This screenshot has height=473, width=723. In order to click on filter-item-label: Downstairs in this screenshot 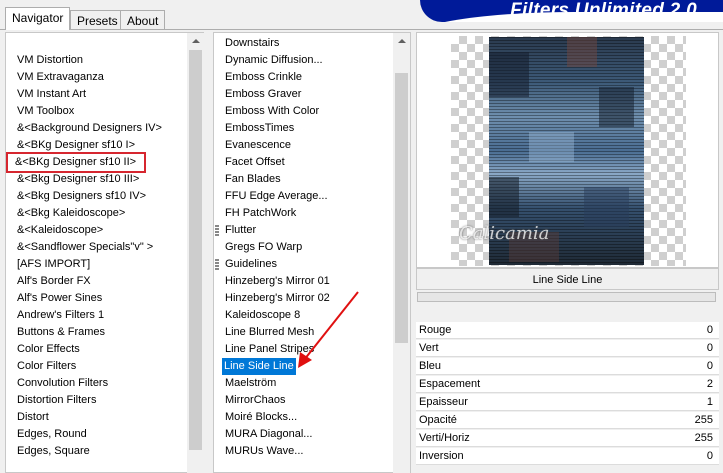, I will do `click(252, 43)`.